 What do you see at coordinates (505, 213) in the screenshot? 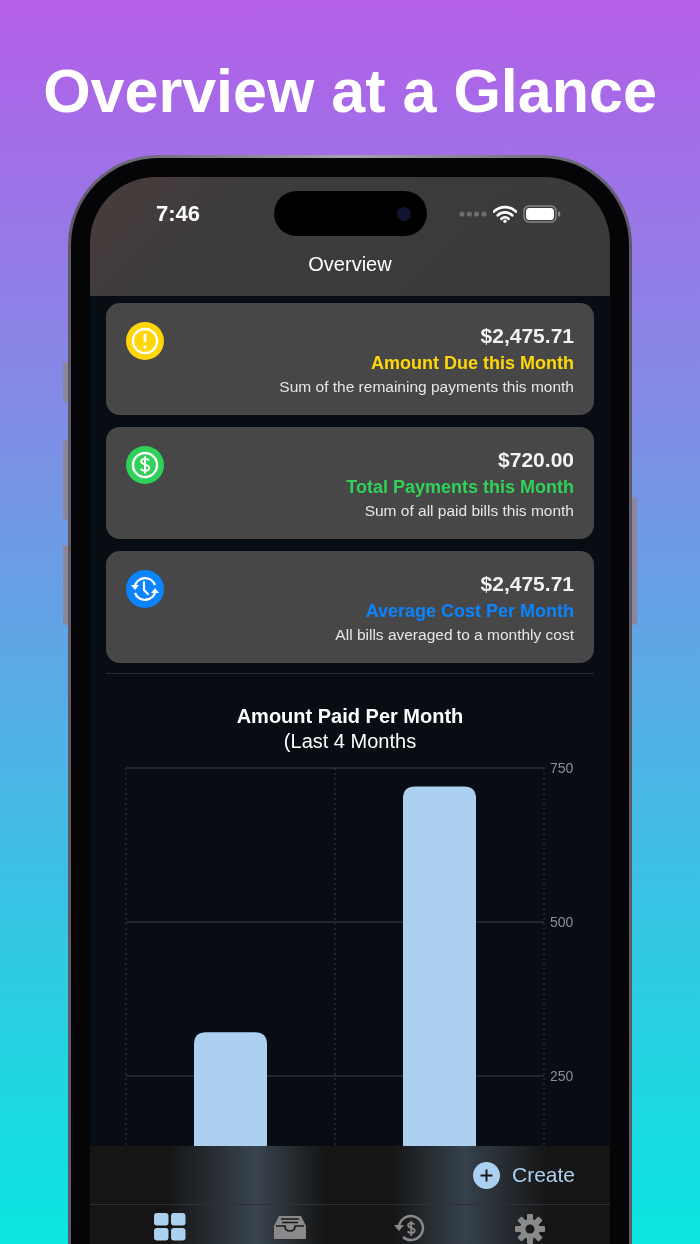
I see `wifi-icon` at bounding box center [505, 213].